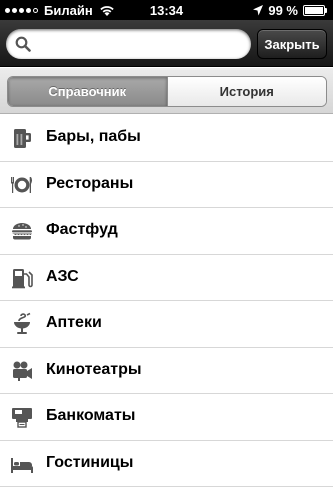 This screenshot has height=500, width=333. Describe the element at coordinates (166, 463) in the screenshot. I see `list-item-hotels: Гостиницы` at that location.